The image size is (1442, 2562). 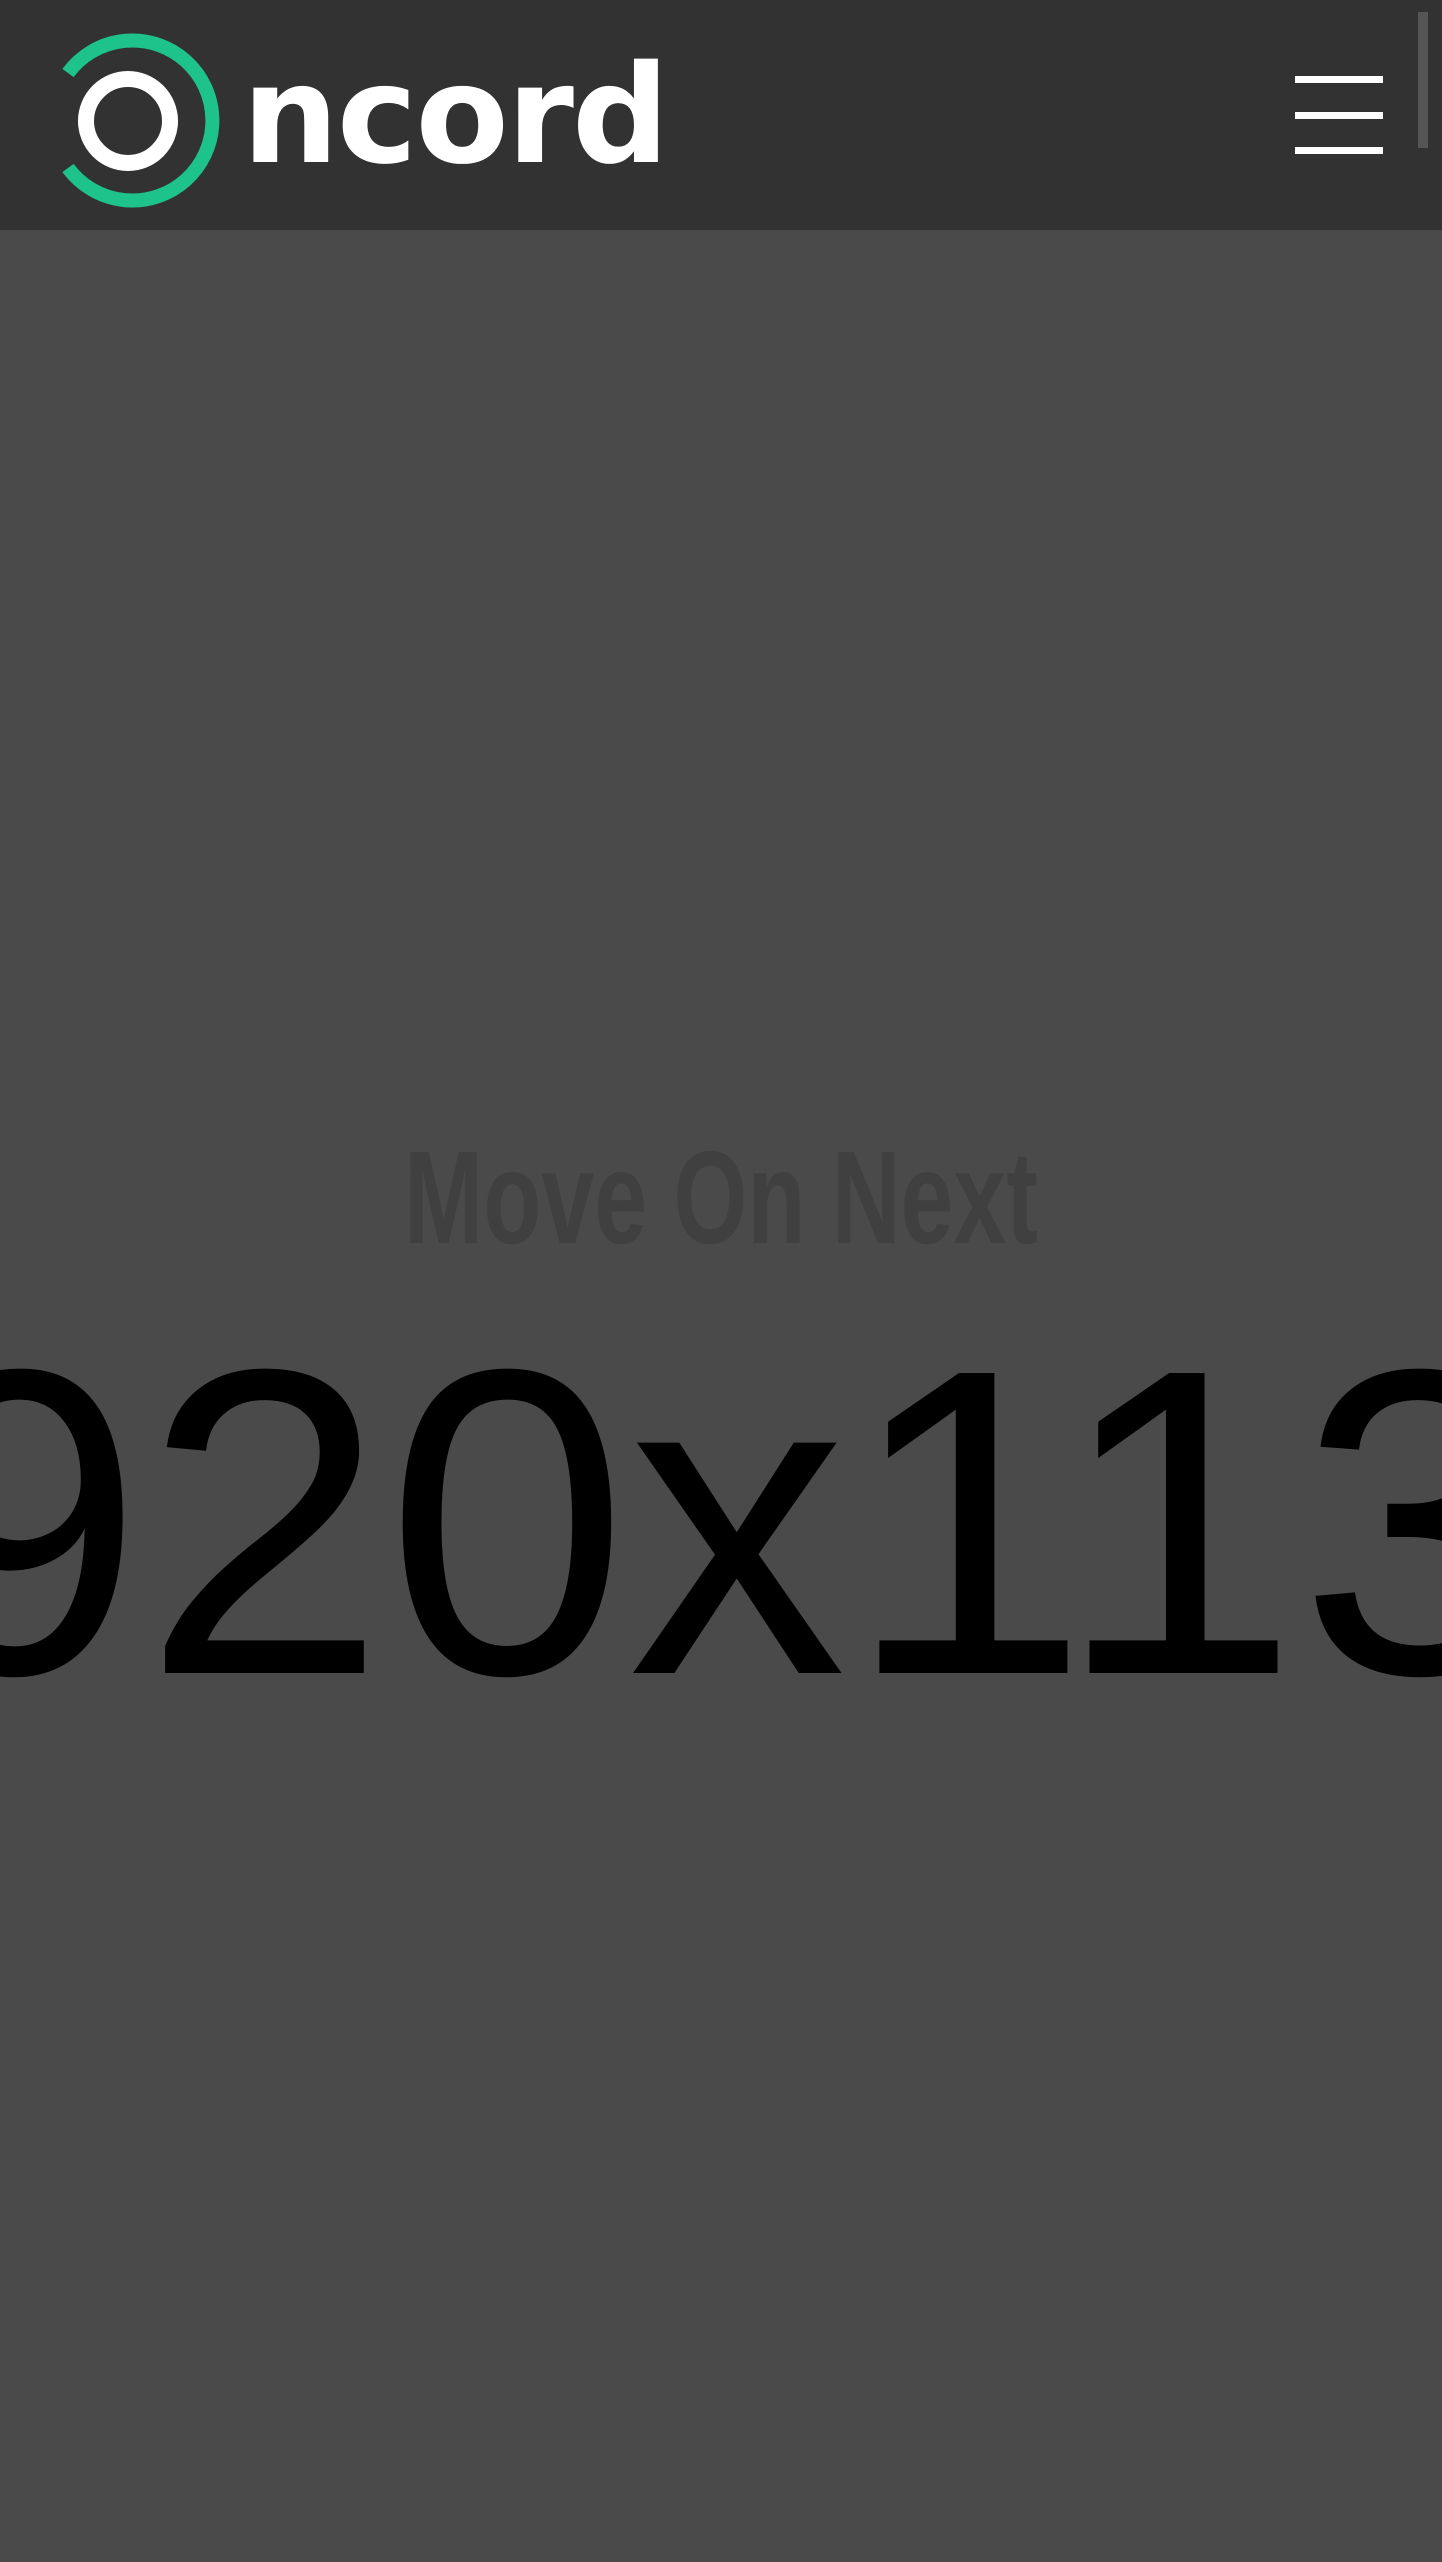 What do you see at coordinates (141, 120) in the screenshot?
I see `oncord-logo-icon` at bounding box center [141, 120].